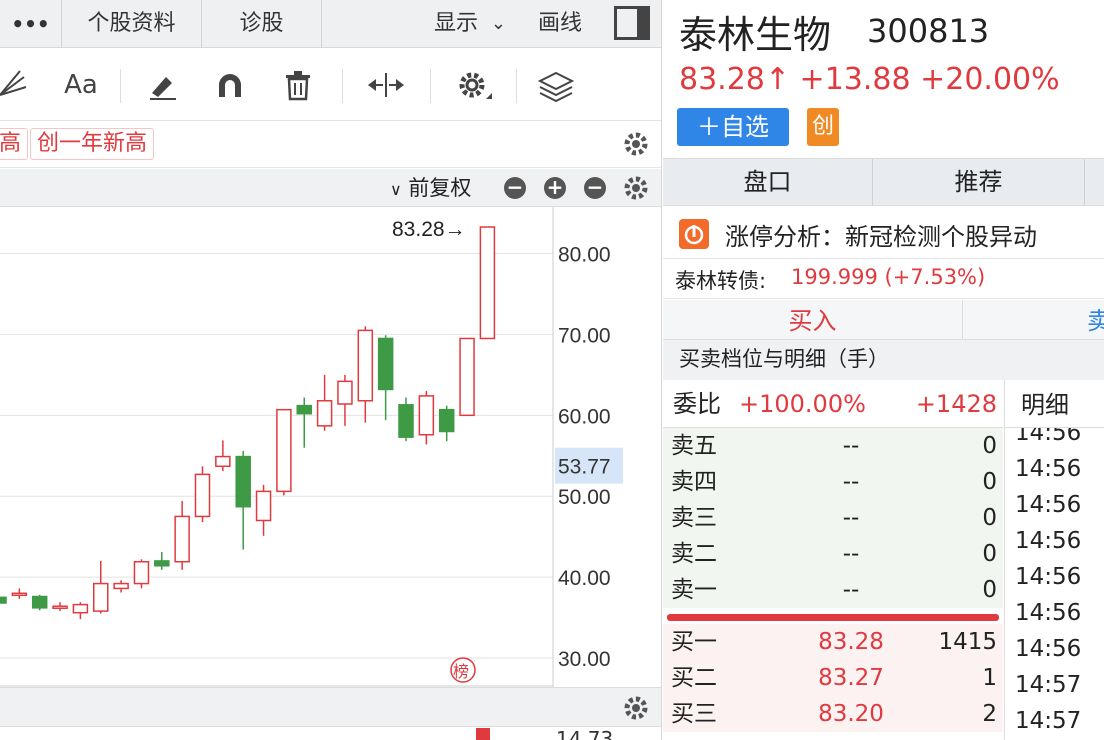  I want to click on chevron-down-icon: ∨, so click(396, 189).